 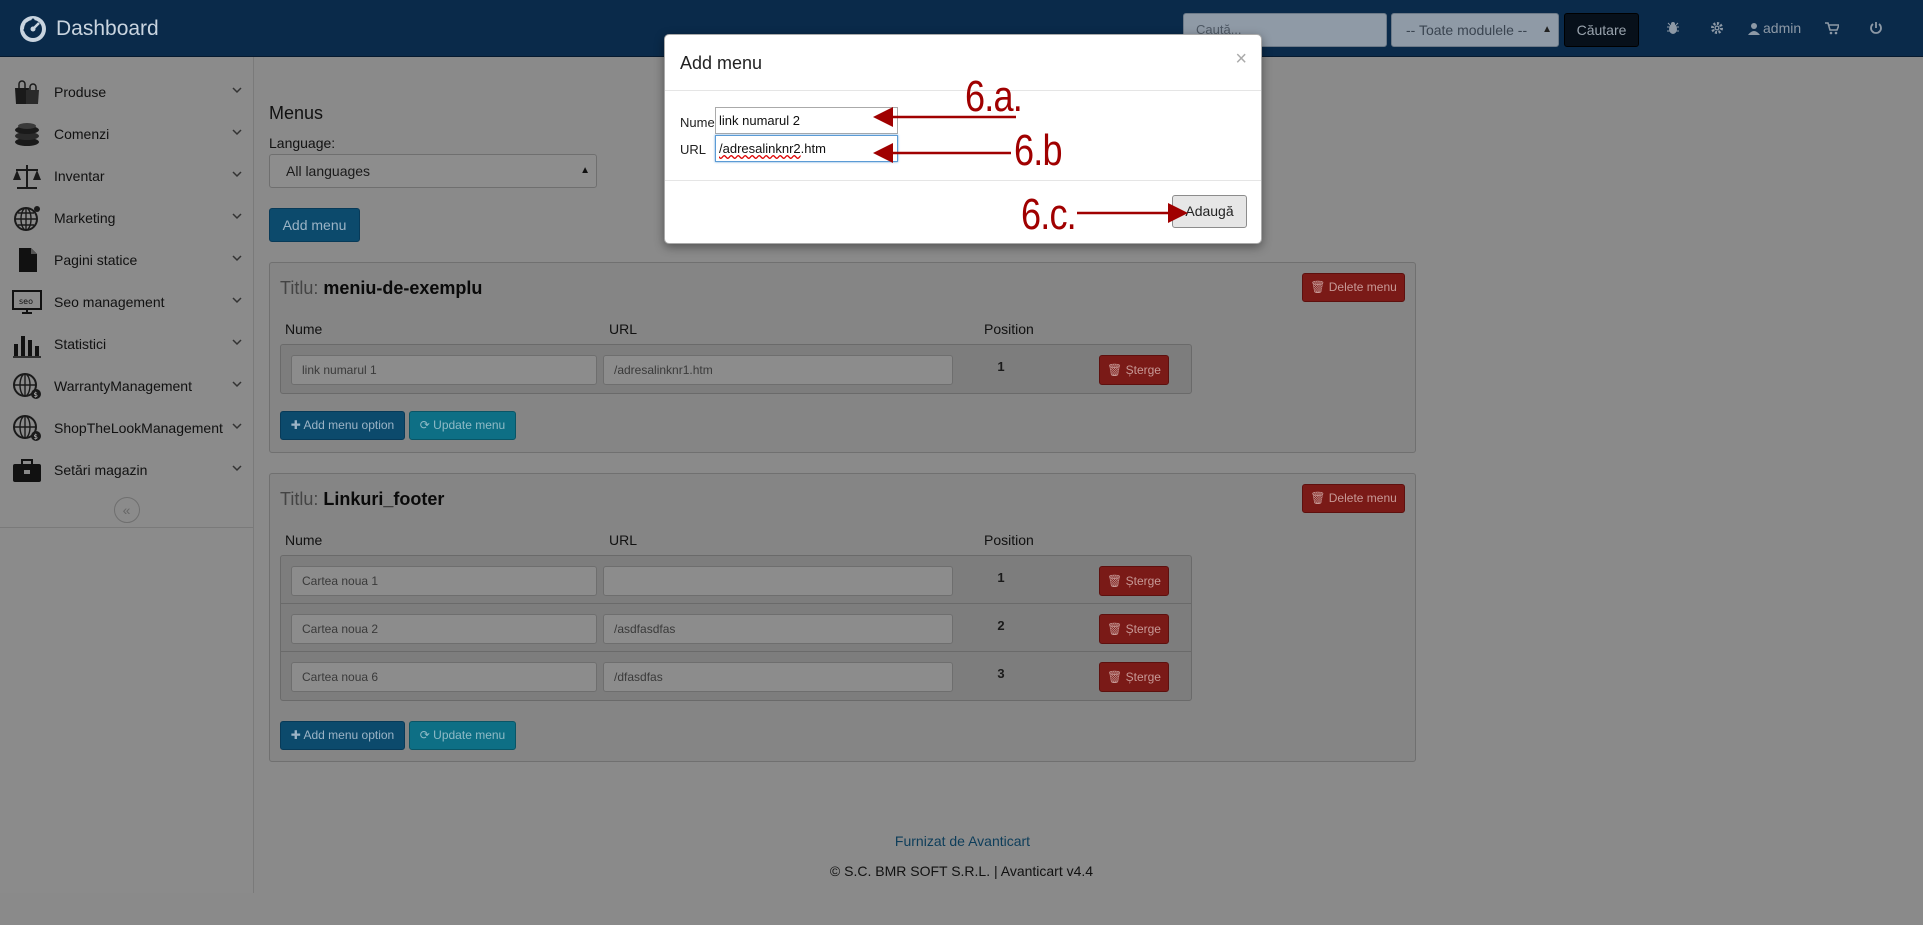 What do you see at coordinates (96, 260) in the screenshot?
I see `sidebar-item-label: Pagini statice` at bounding box center [96, 260].